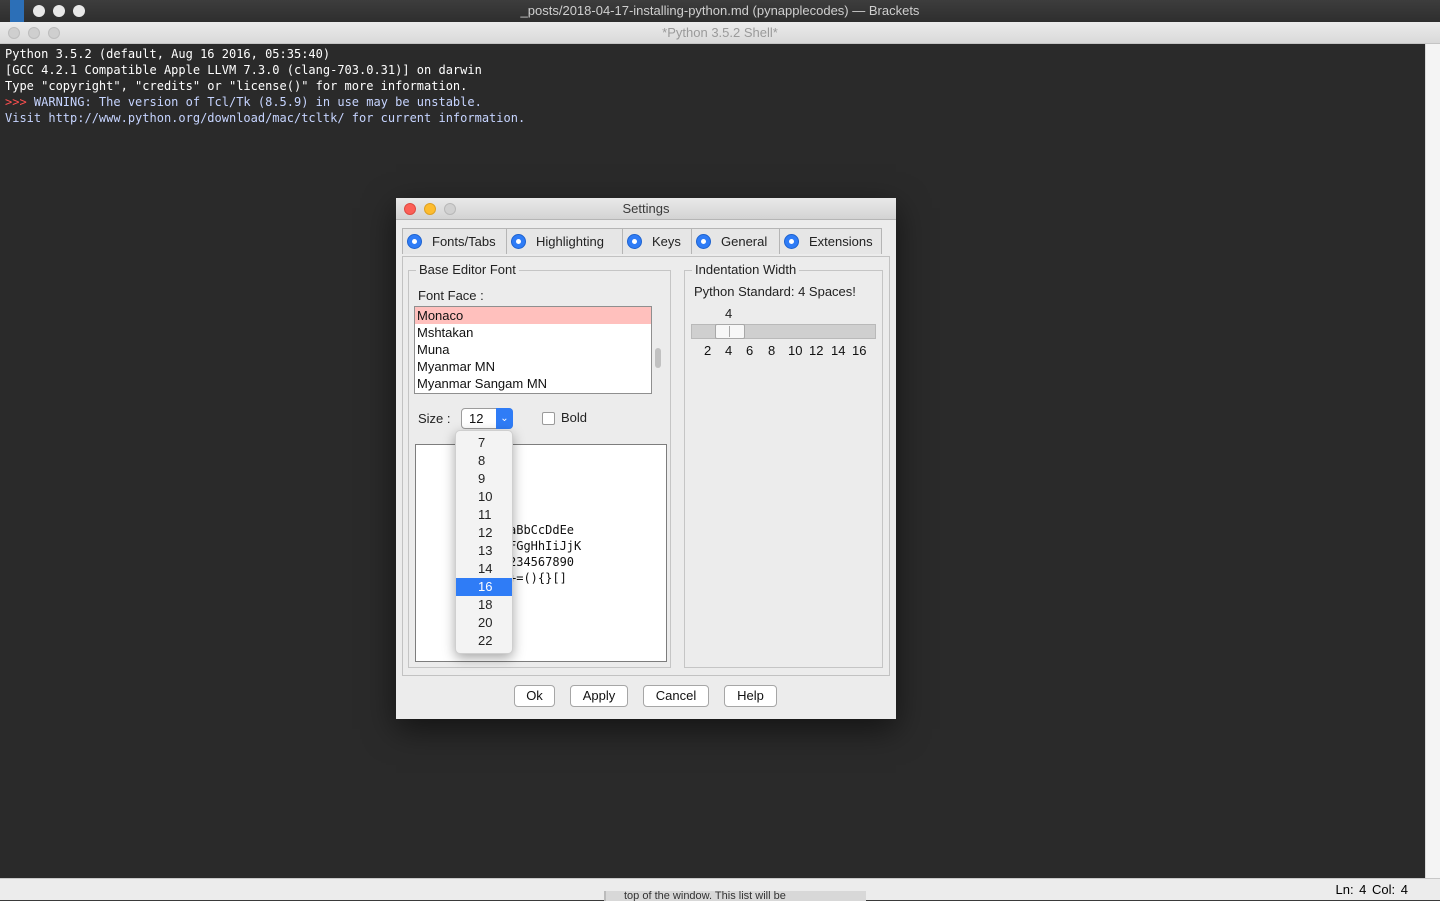 The width and height of the screenshot is (1440, 901). I want to click on sample-line: FGgHhIiJjK, so click(545, 546).